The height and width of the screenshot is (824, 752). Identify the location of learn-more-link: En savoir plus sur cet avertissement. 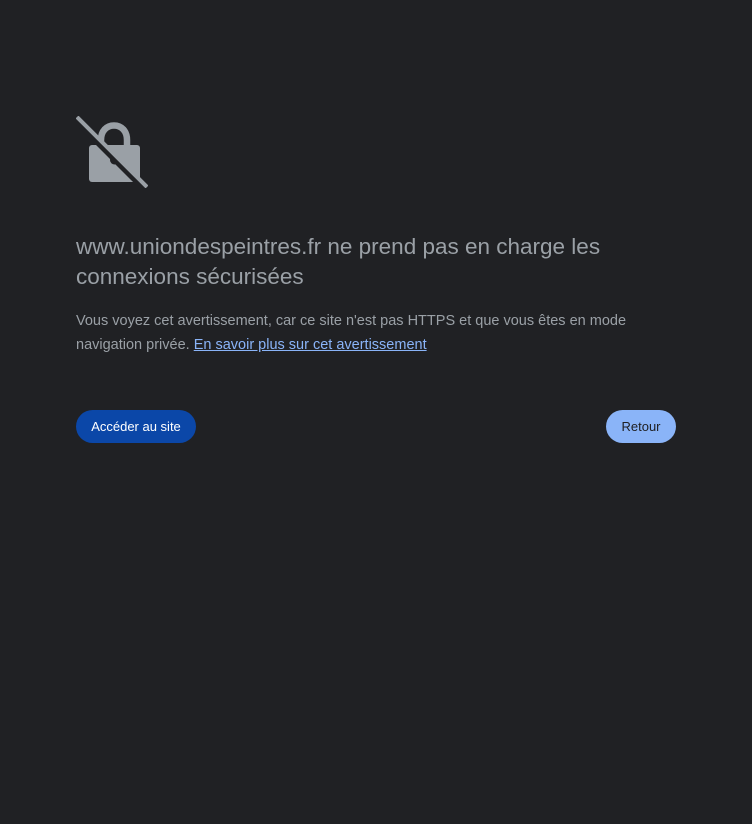
(310, 345).